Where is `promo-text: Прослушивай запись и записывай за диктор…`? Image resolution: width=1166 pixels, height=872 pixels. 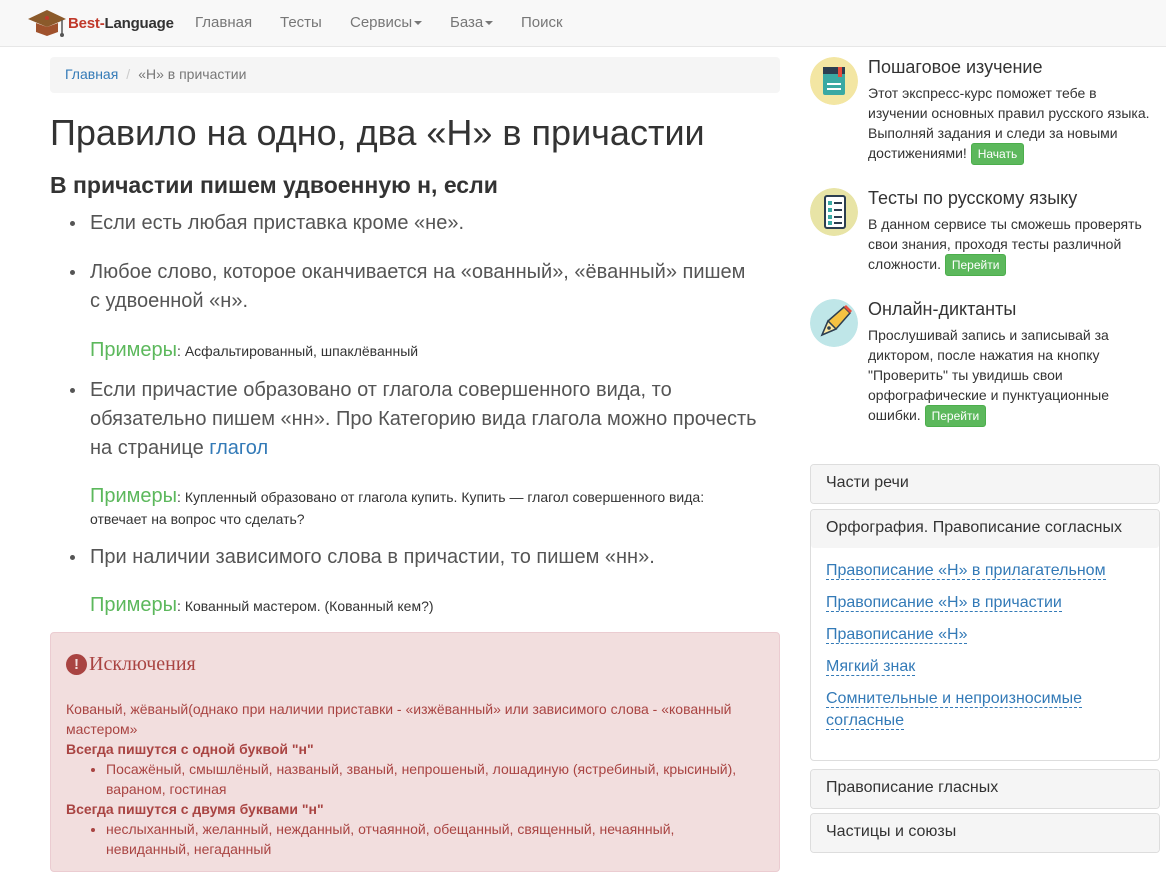
promo-text: Прослушивай запись и записывай за диктор… is located at coordinates (989, 375).